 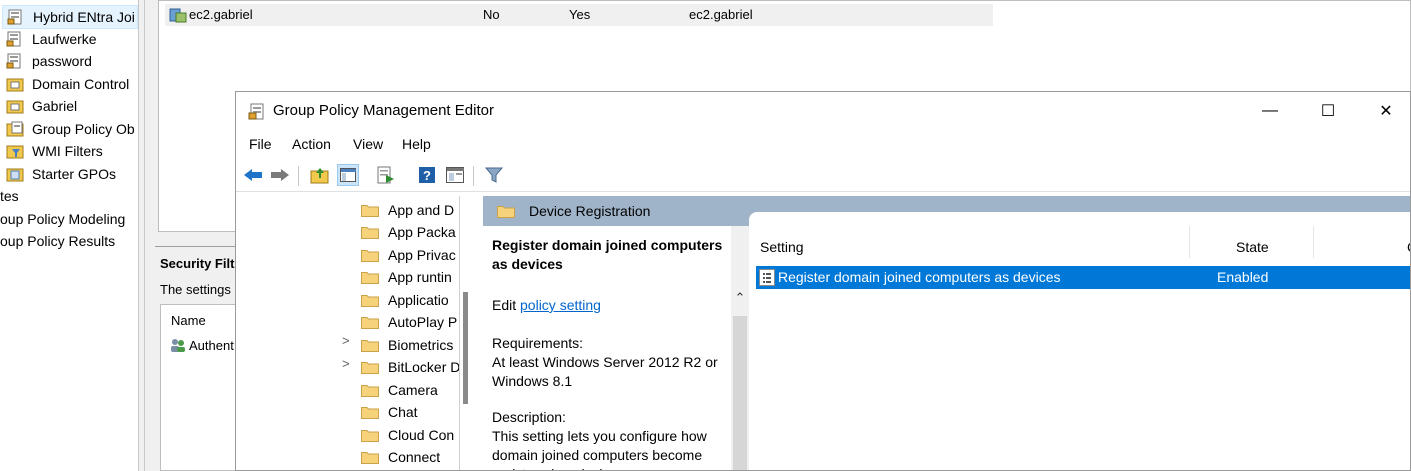 I want to click on tree-item: Camera, so click(x=399, y=390).